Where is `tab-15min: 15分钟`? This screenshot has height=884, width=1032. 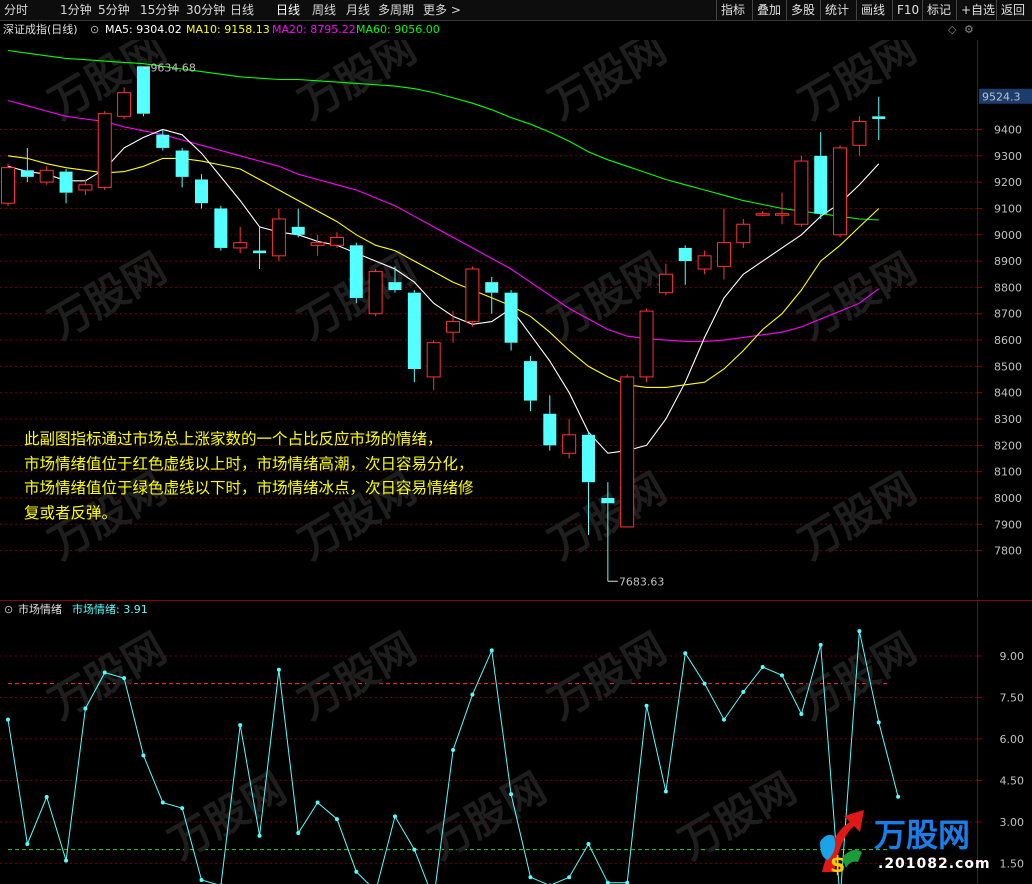
tab-15min: 15分钟 is located at coordinates (159, 10).